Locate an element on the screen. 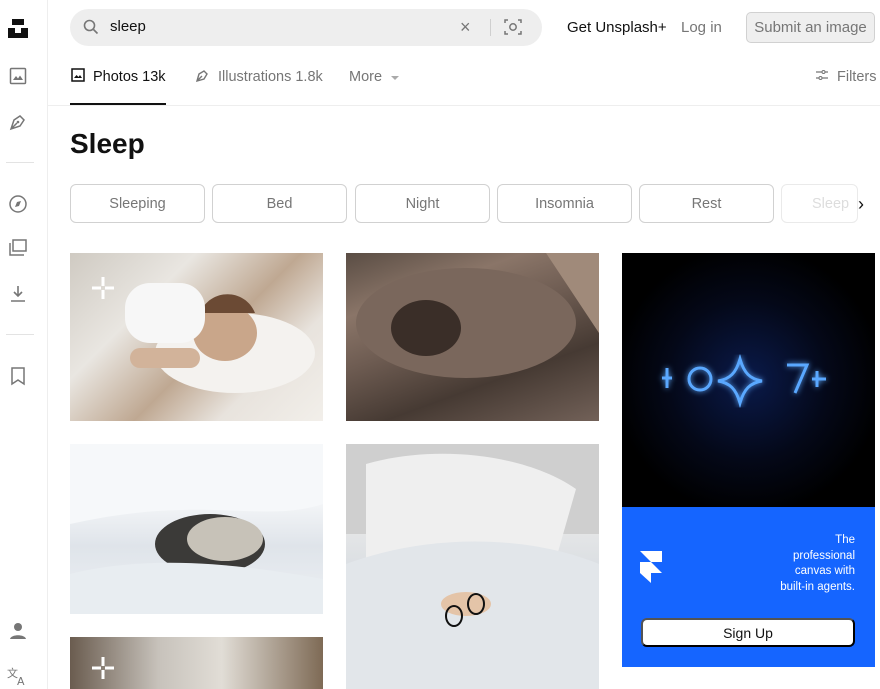  compass-icon is located at coordinates (18, 204).